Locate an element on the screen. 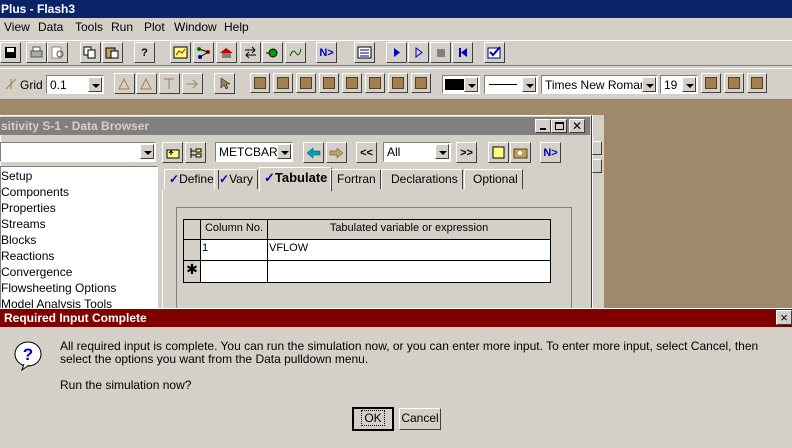 This screenshot has width=792, height=448. status-icon is located at coordinates (520, 152).